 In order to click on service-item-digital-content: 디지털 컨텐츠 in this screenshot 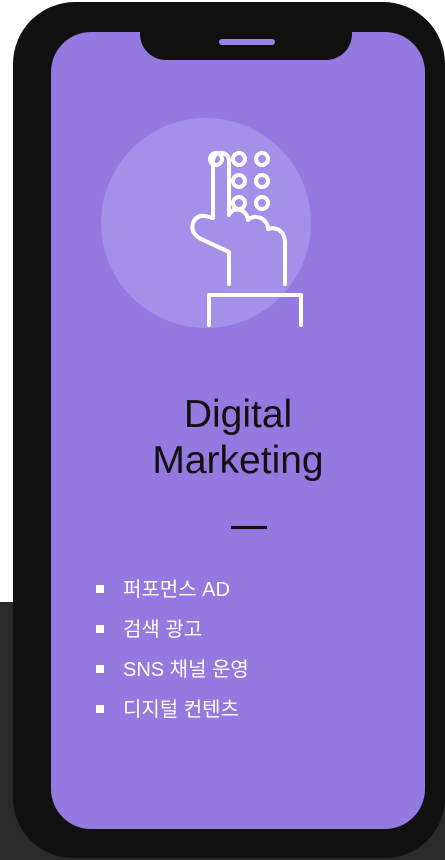, I will do `click(171, 710)`.